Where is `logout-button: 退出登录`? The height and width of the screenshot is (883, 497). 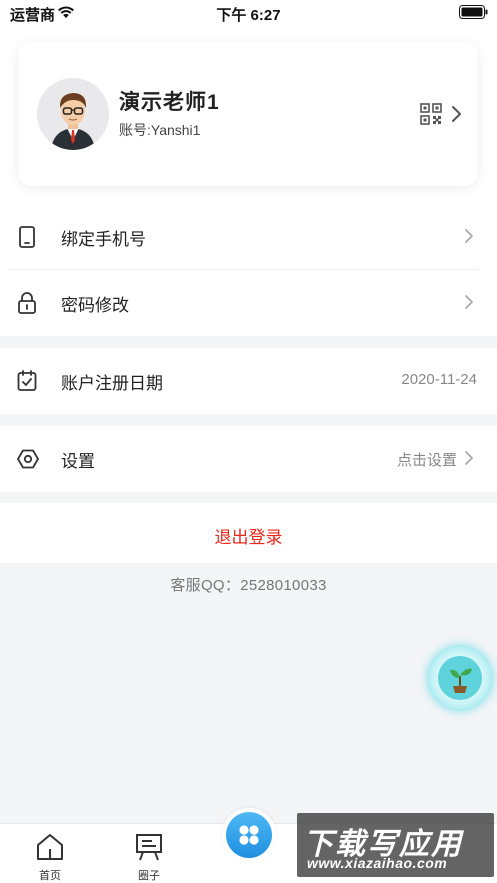
logout-button: 退出登录 is located at coordinates (248, 533).